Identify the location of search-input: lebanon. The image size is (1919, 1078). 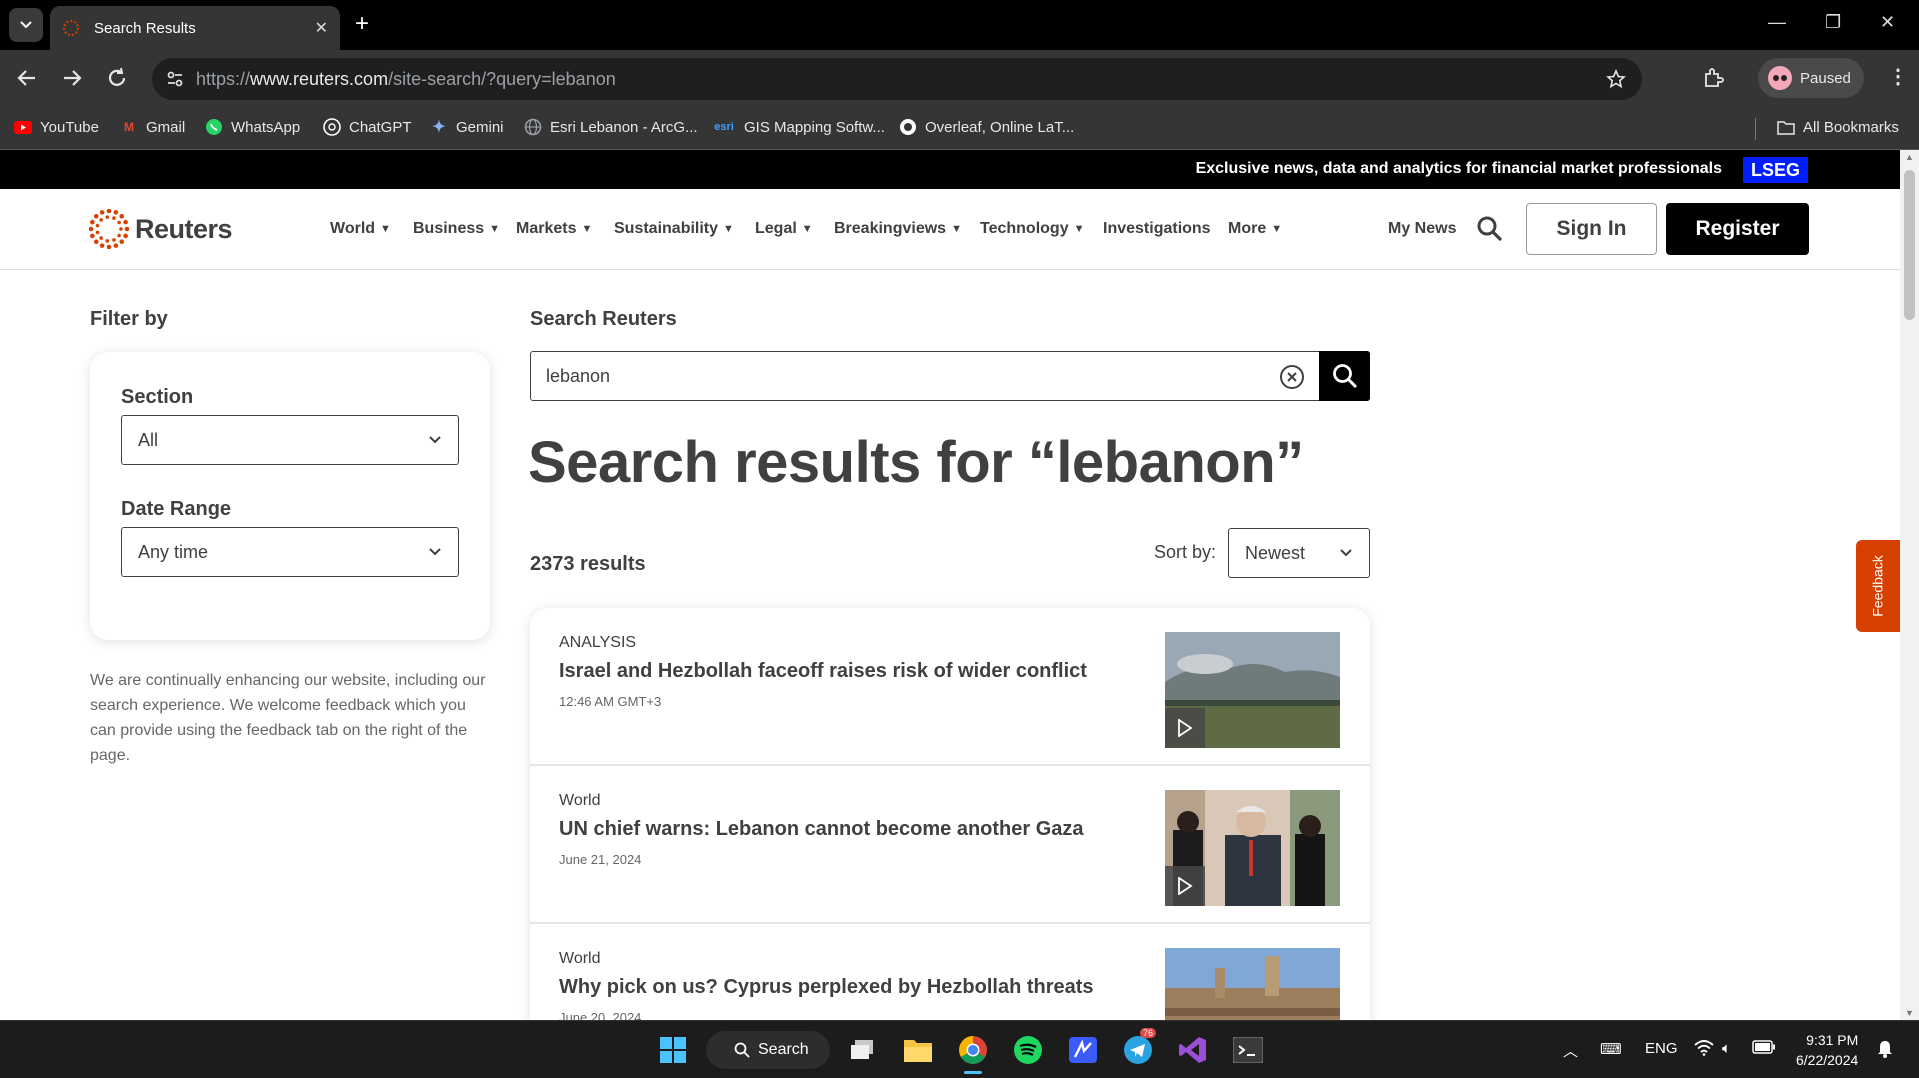
(950, 376).